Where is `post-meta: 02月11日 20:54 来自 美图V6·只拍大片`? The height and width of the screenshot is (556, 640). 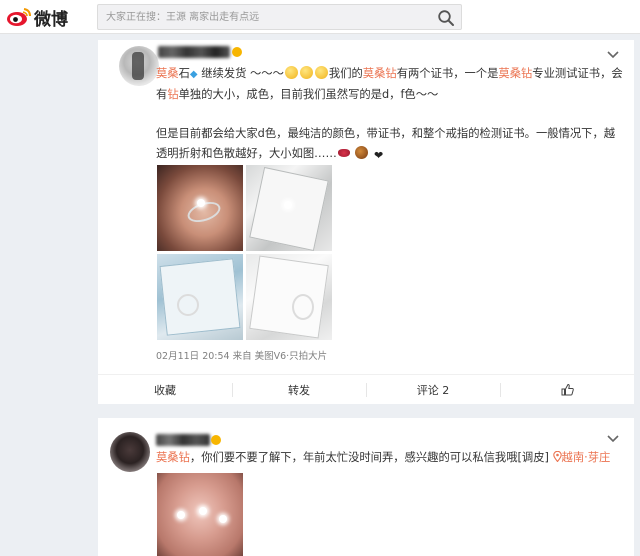
post-meta: 02月11日 20:54 来自 美图V6·只拍大片 is located at coordinates (241, 355).